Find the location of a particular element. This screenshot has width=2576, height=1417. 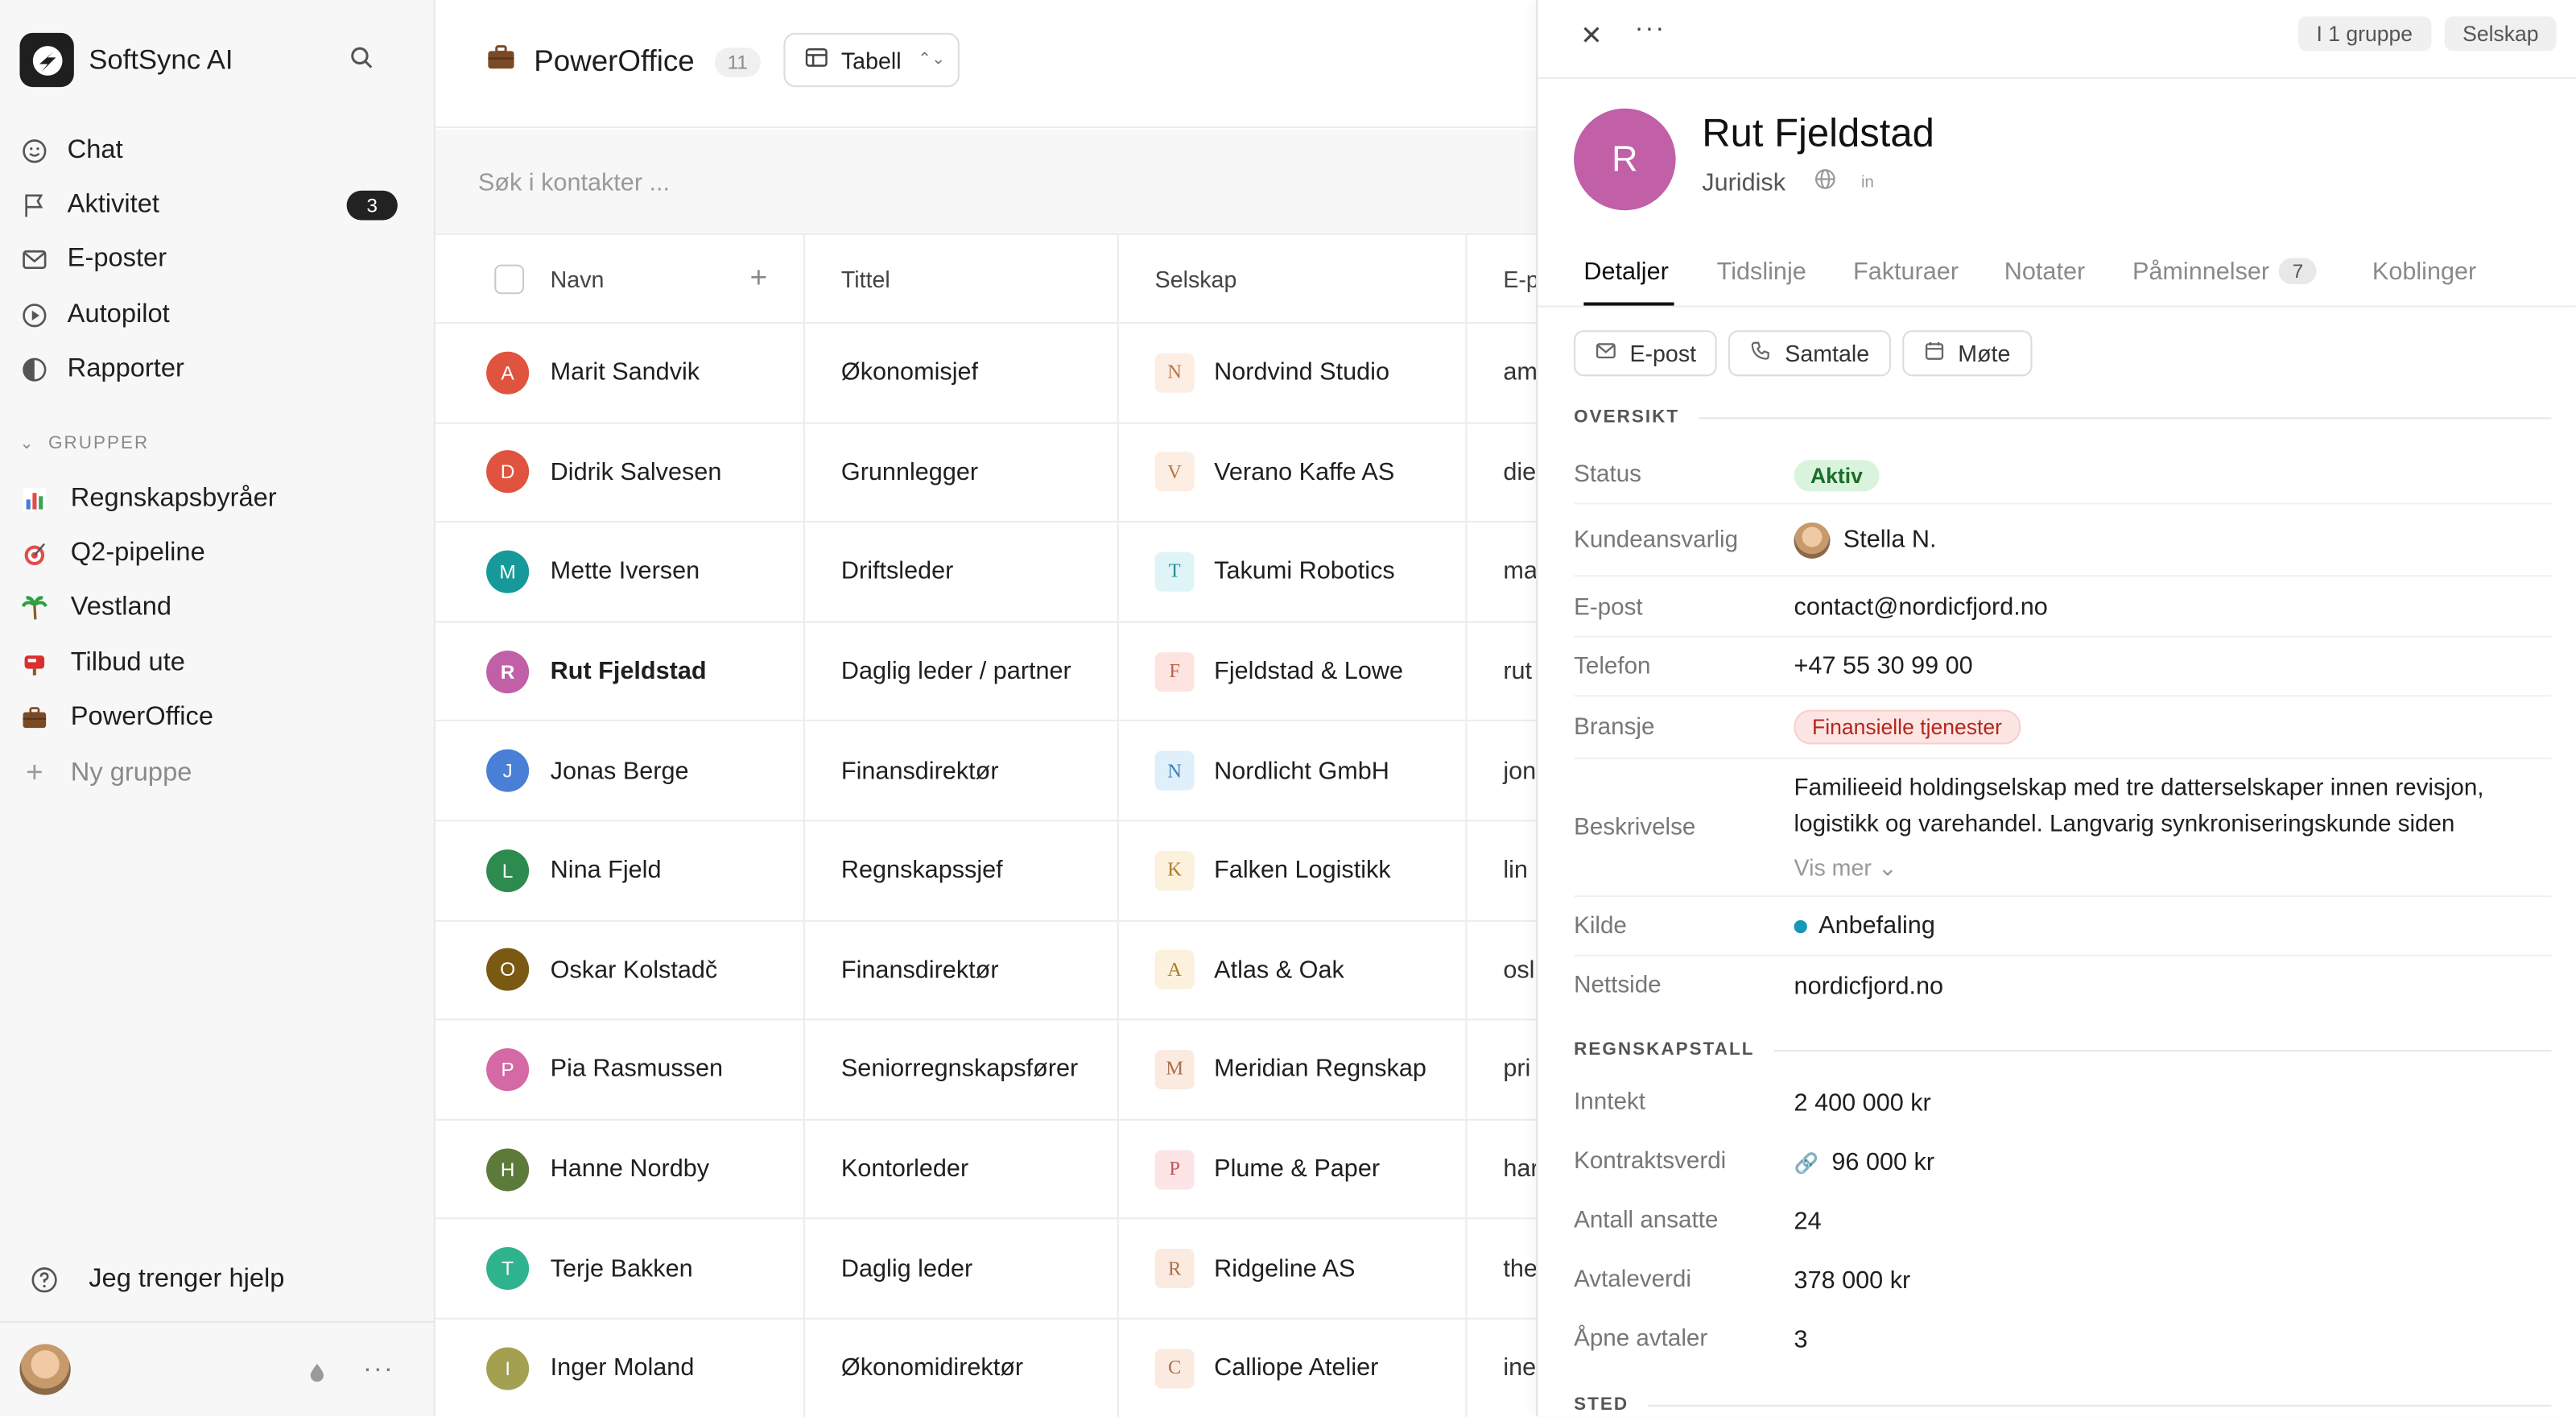

linkedin-icon: in is located at coordinates (1867, 182).